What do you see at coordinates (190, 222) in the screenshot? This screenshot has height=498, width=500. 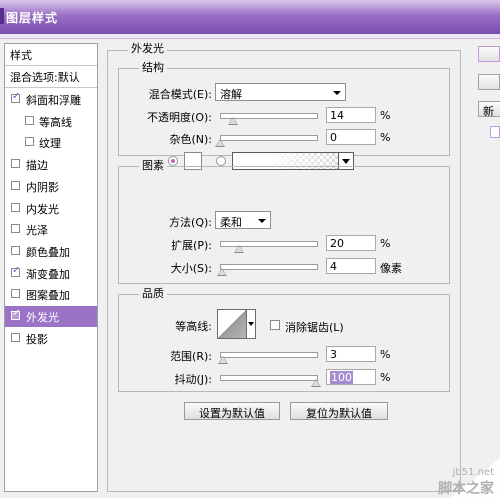 I see `technique-label: 方法(Q):` at bounding box center [190, 222].